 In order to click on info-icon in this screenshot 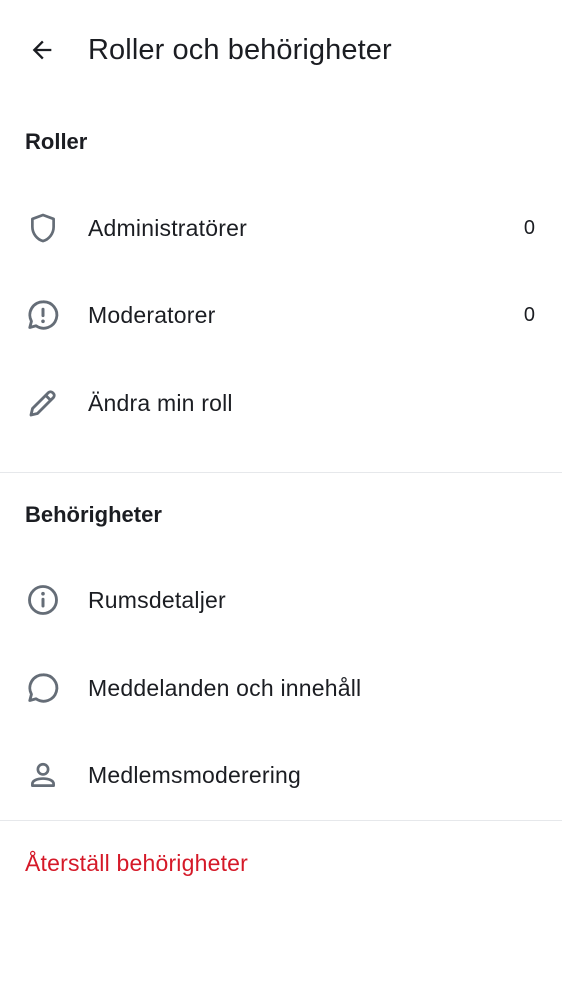, I will do `click(43, 600)`.